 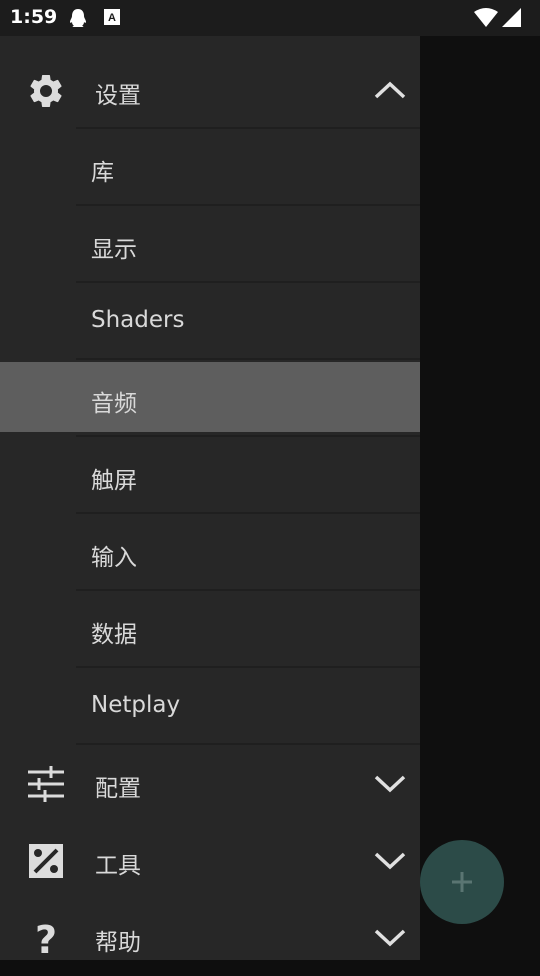 I want to click on svg-text: A, so click(x=112, y=18).